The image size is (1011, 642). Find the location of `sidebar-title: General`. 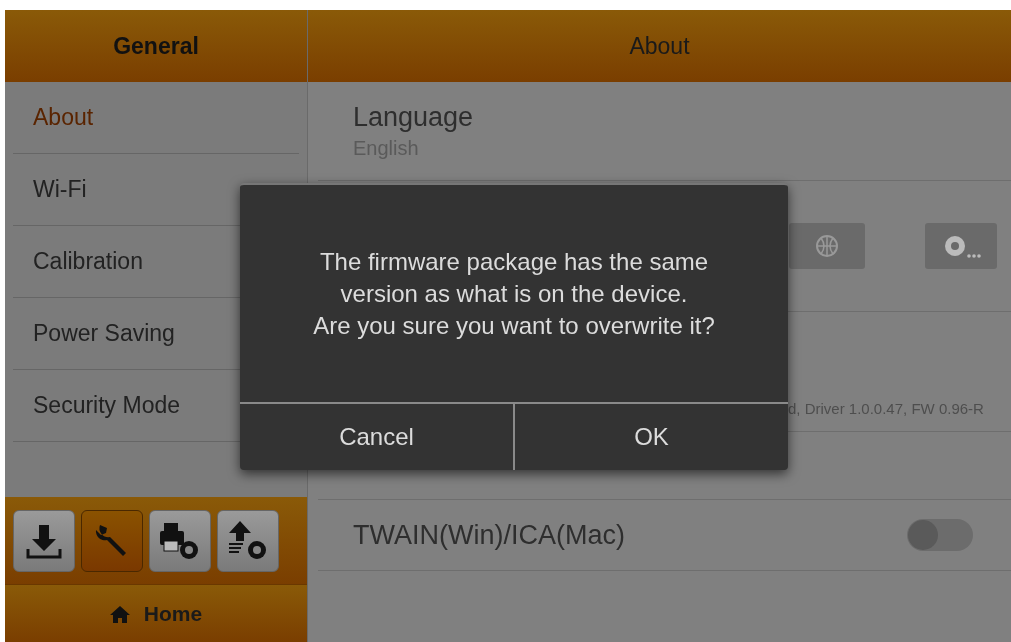

sidebar-title: General is located at coordinates (156, 46).